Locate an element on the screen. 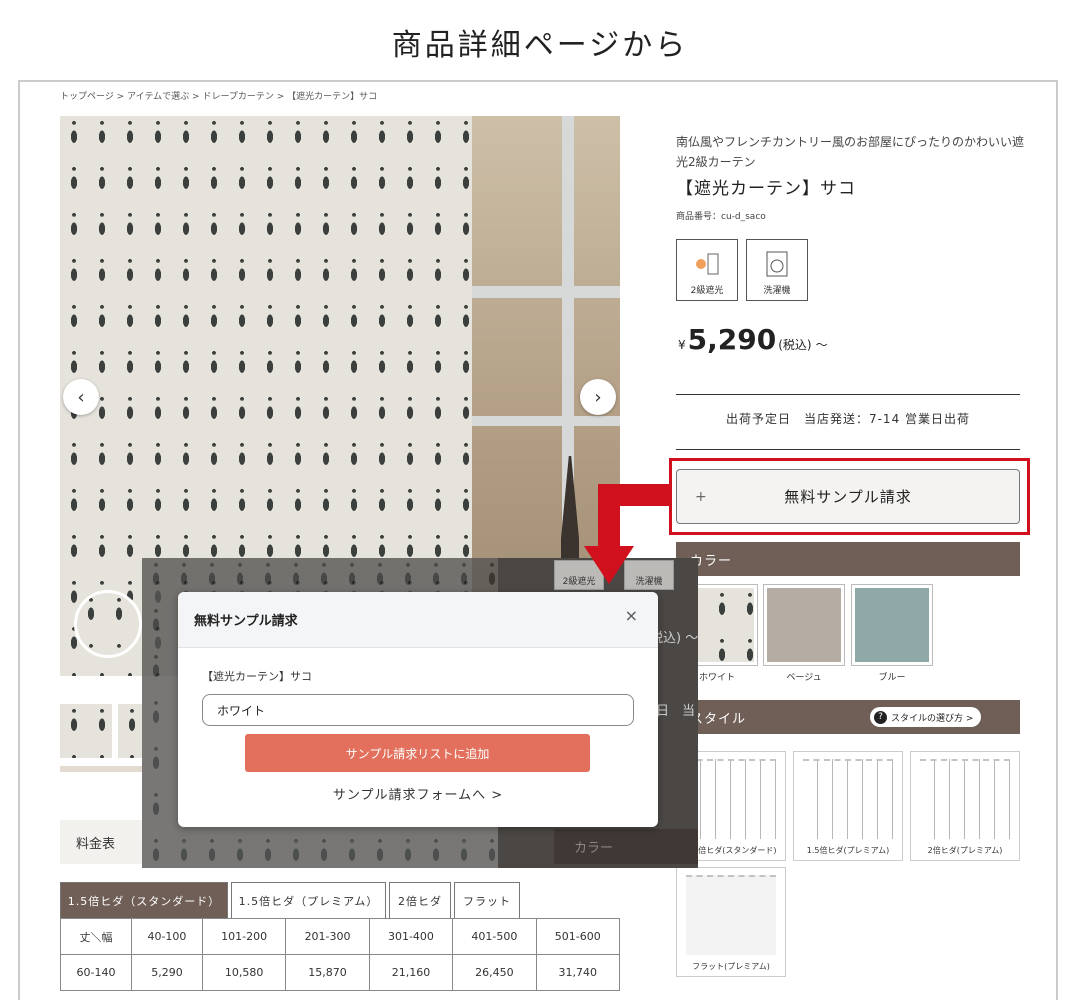  color-label: ベージュ is located at coordinates (804, 678).